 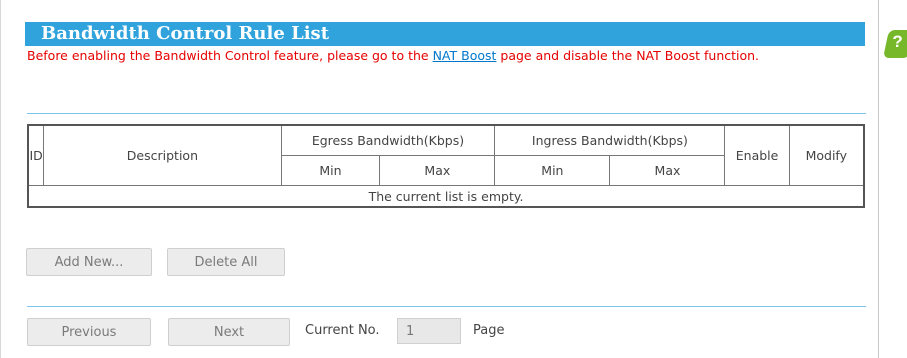 I want to click on divider-bottom, so click(x=446, y=306).